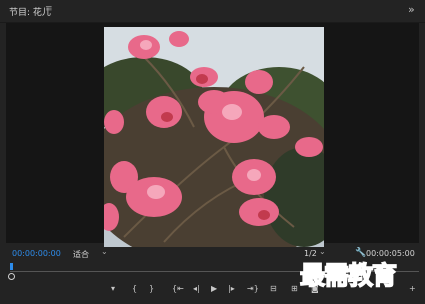  Describe the element at coordinates (348, 275) in the screenshot. I see `watermark-text: 最需教育` at that location.